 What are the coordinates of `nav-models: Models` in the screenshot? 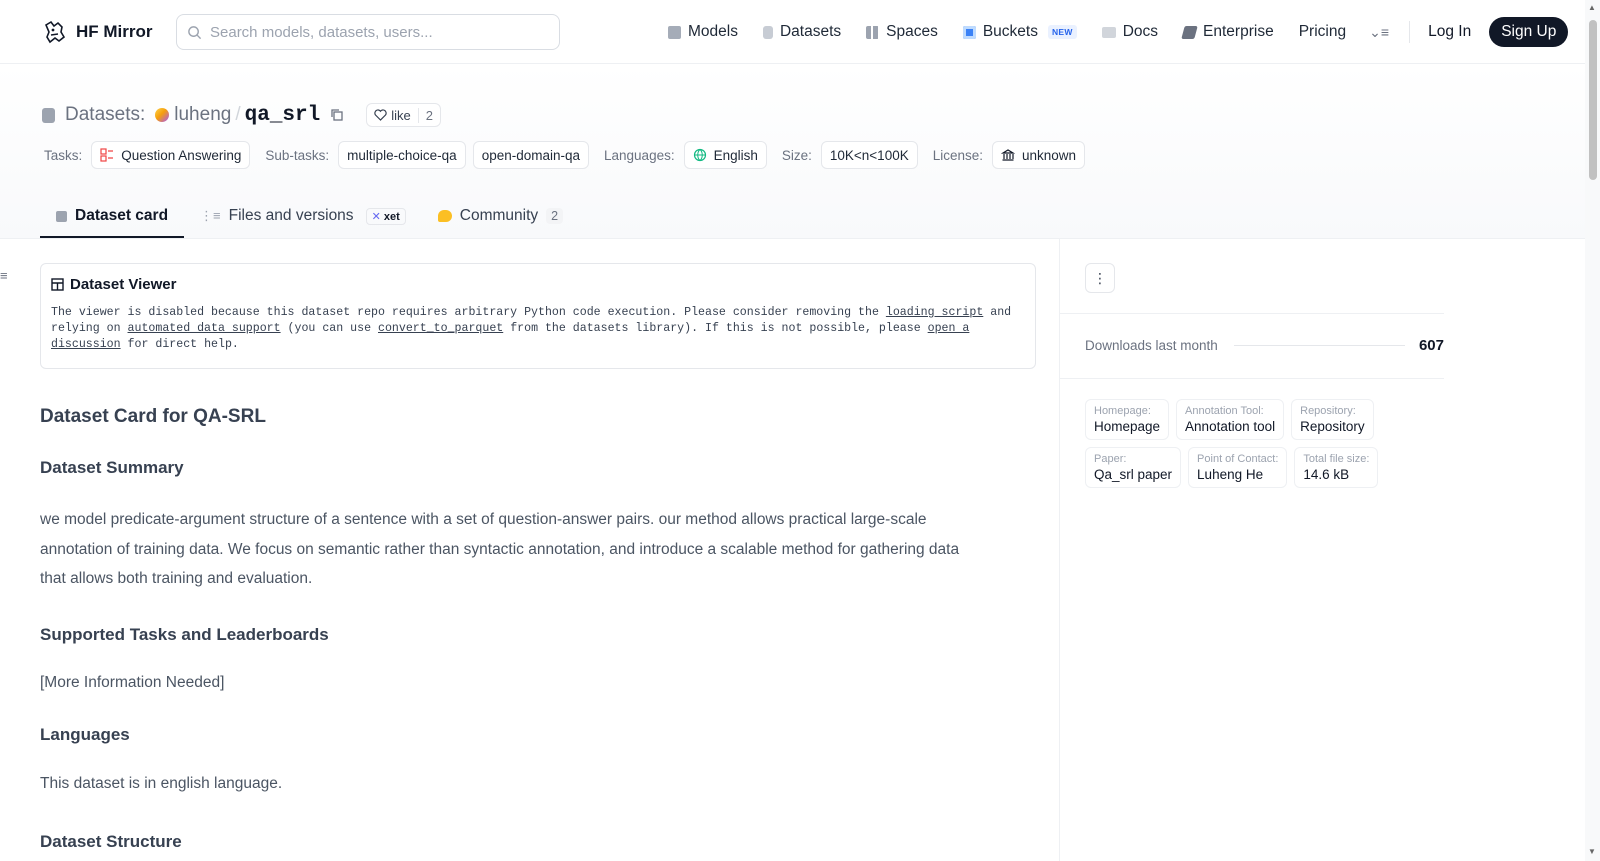 It's located at (703, 32).